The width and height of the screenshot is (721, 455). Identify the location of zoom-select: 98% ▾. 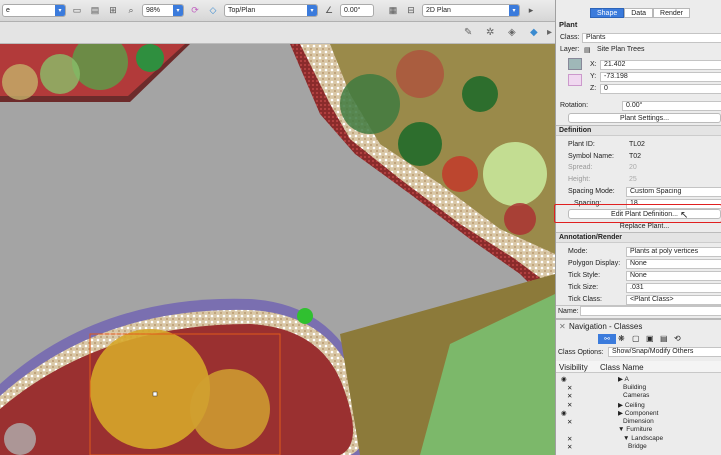
(163, 10).